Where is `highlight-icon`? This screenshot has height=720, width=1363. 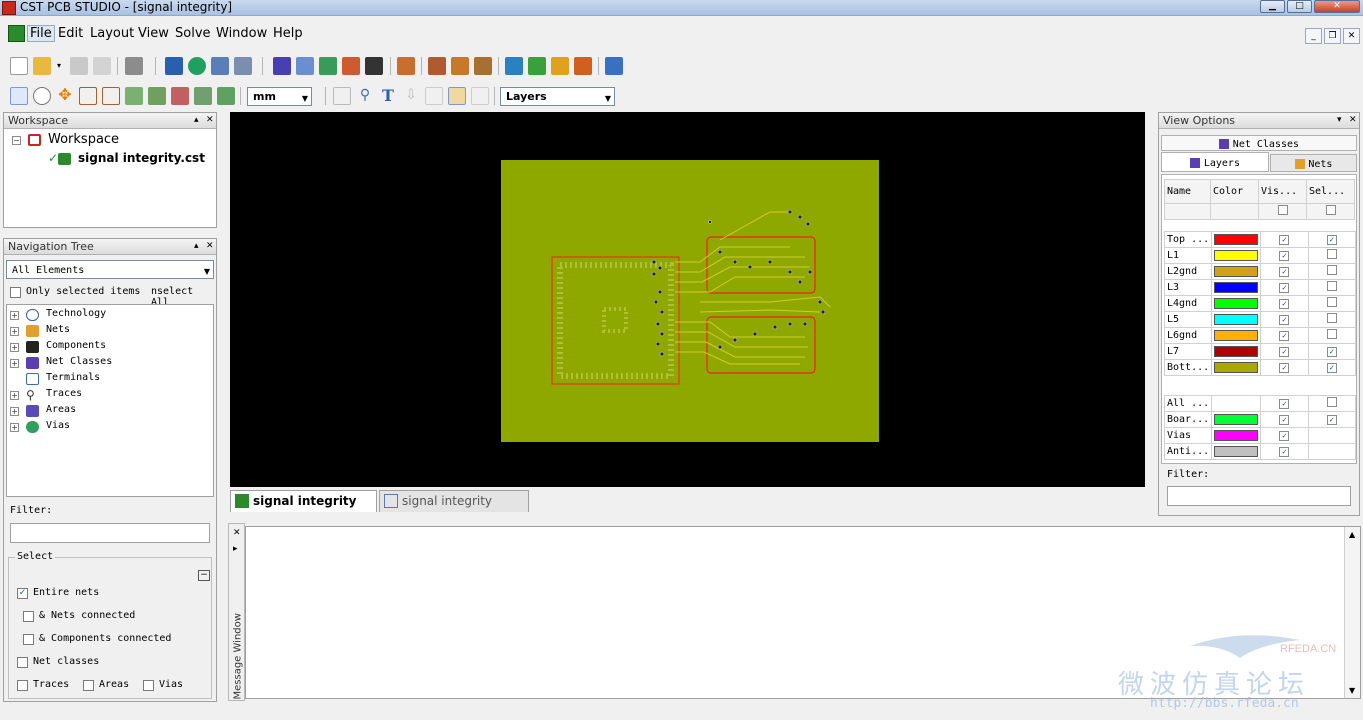
highlight-icon is located at coordinates (457, 96).